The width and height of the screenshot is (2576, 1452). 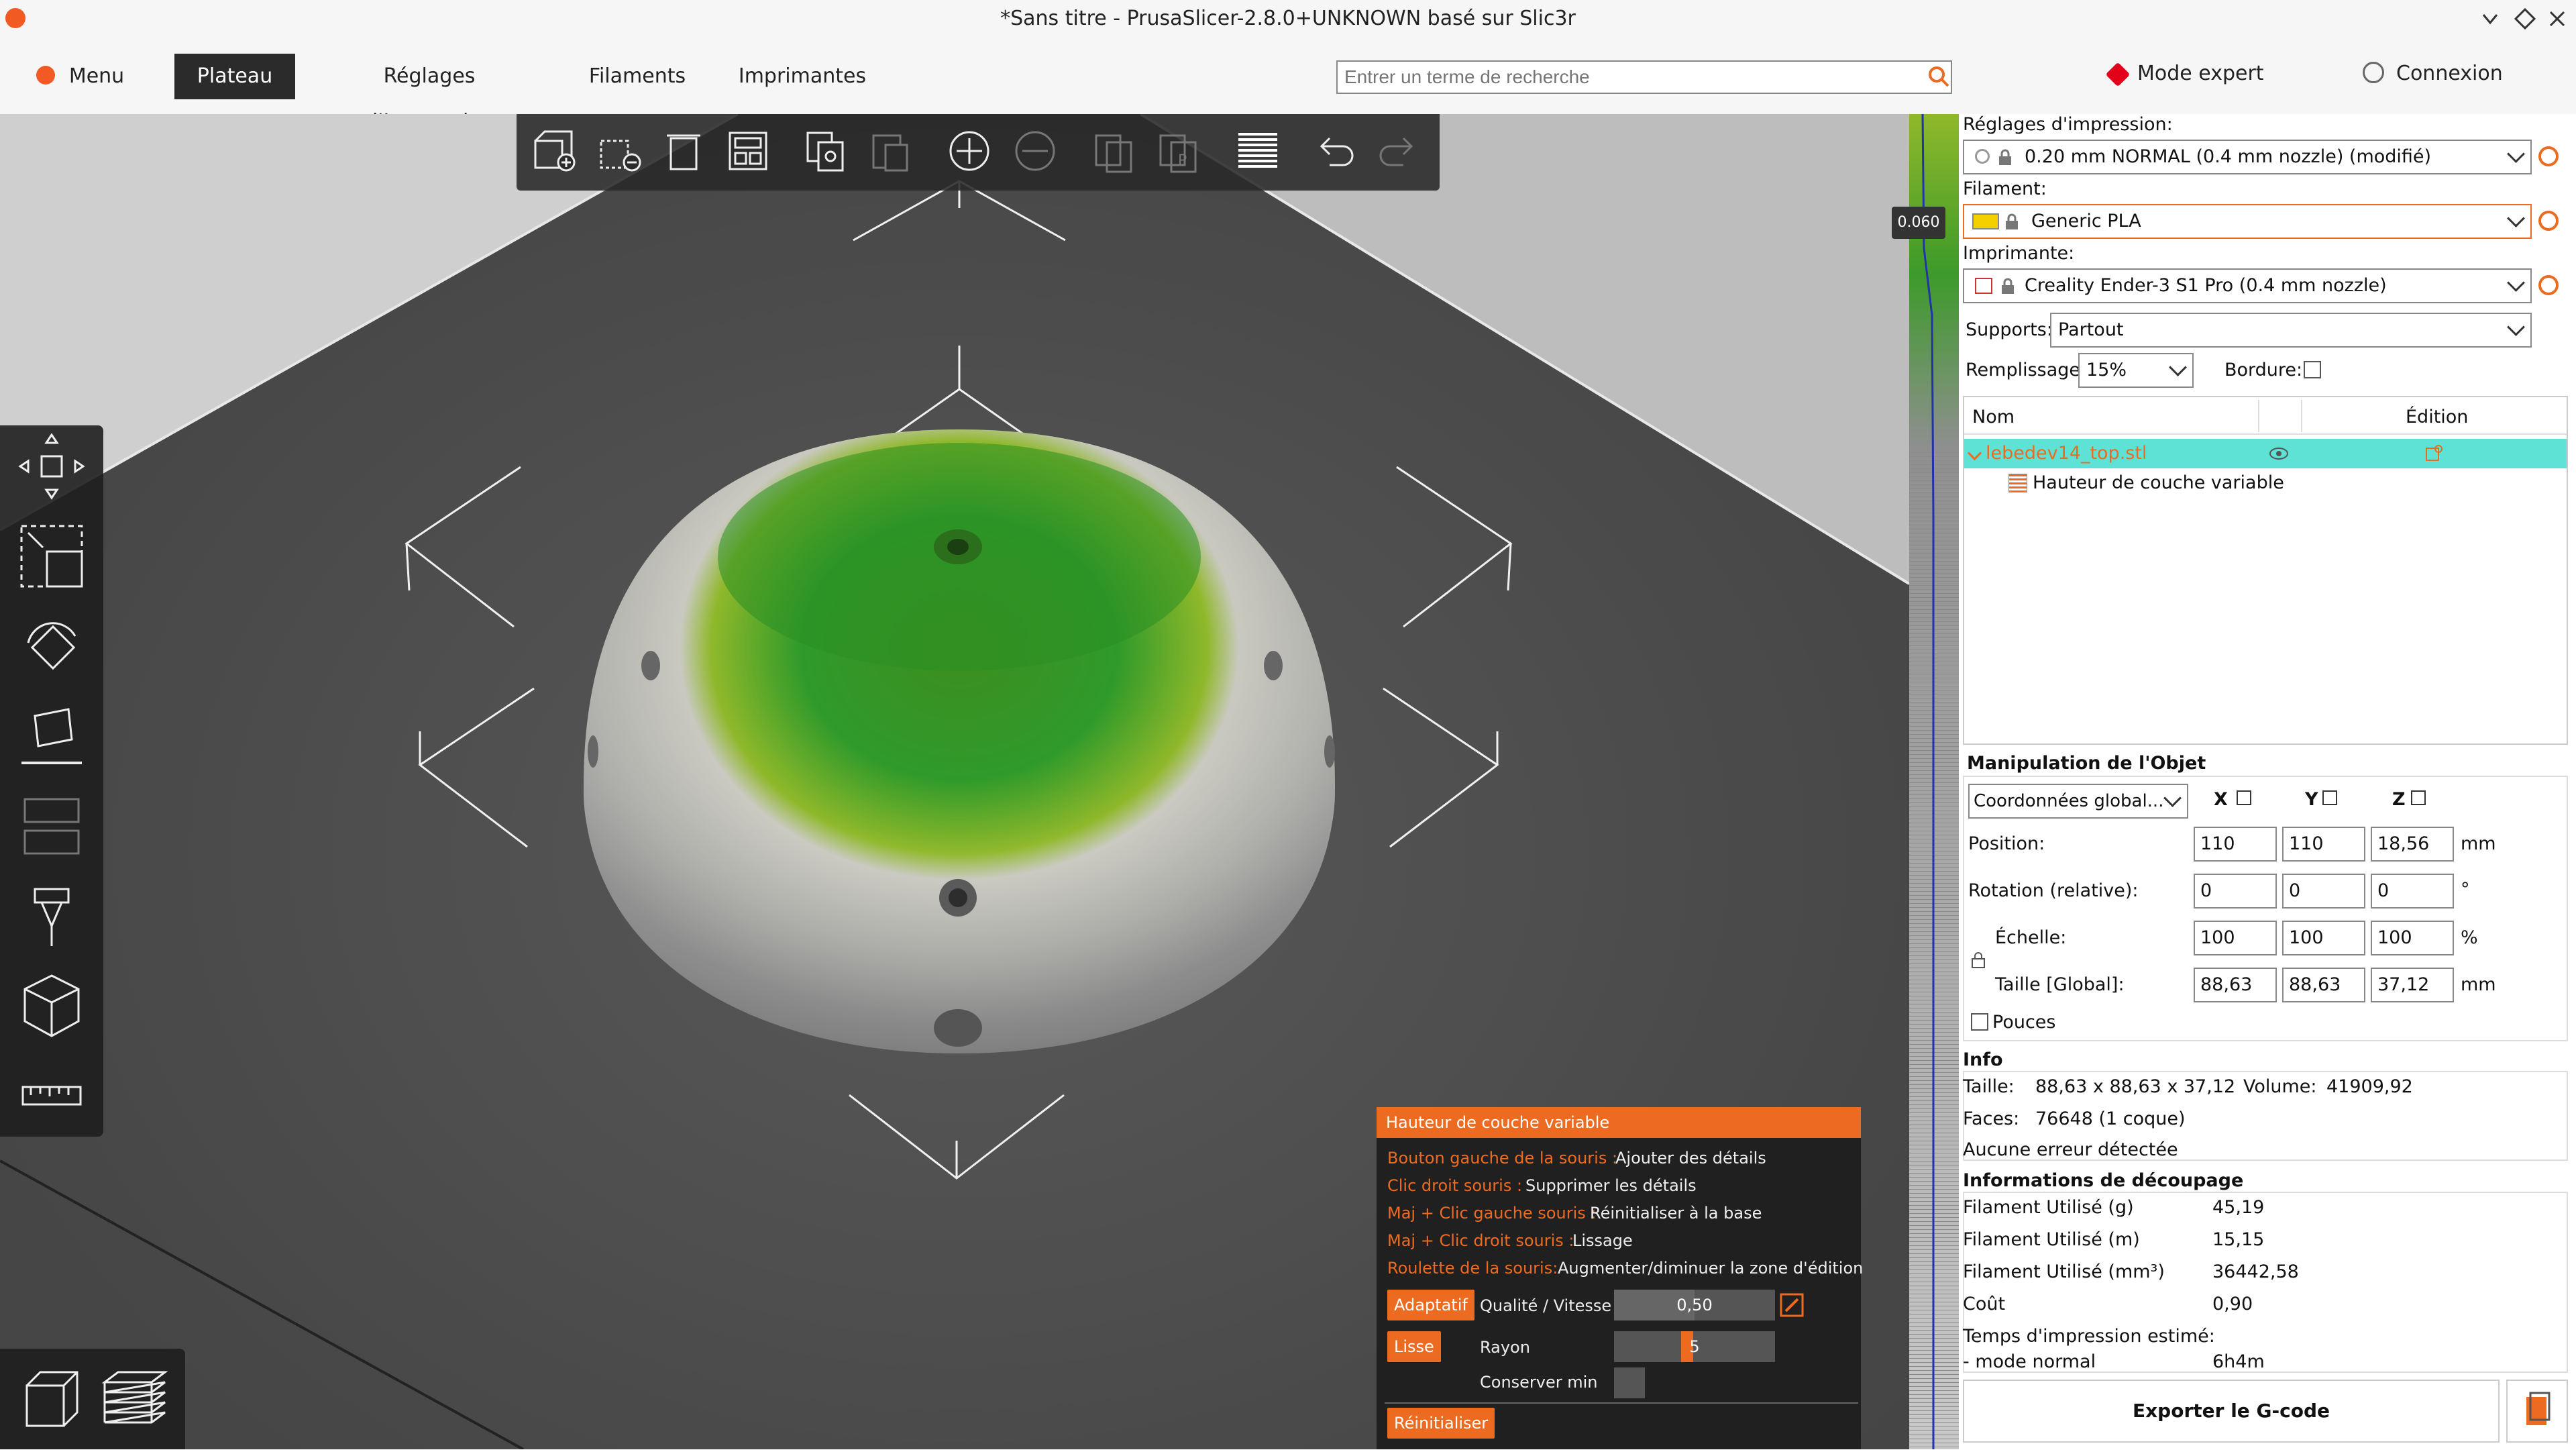 What do you see at coordinates (2064, 1272) in the screenshot?
I see `slice-info-label: Filament Utilisé (mm³)` at bounding box center [2064, 1272].